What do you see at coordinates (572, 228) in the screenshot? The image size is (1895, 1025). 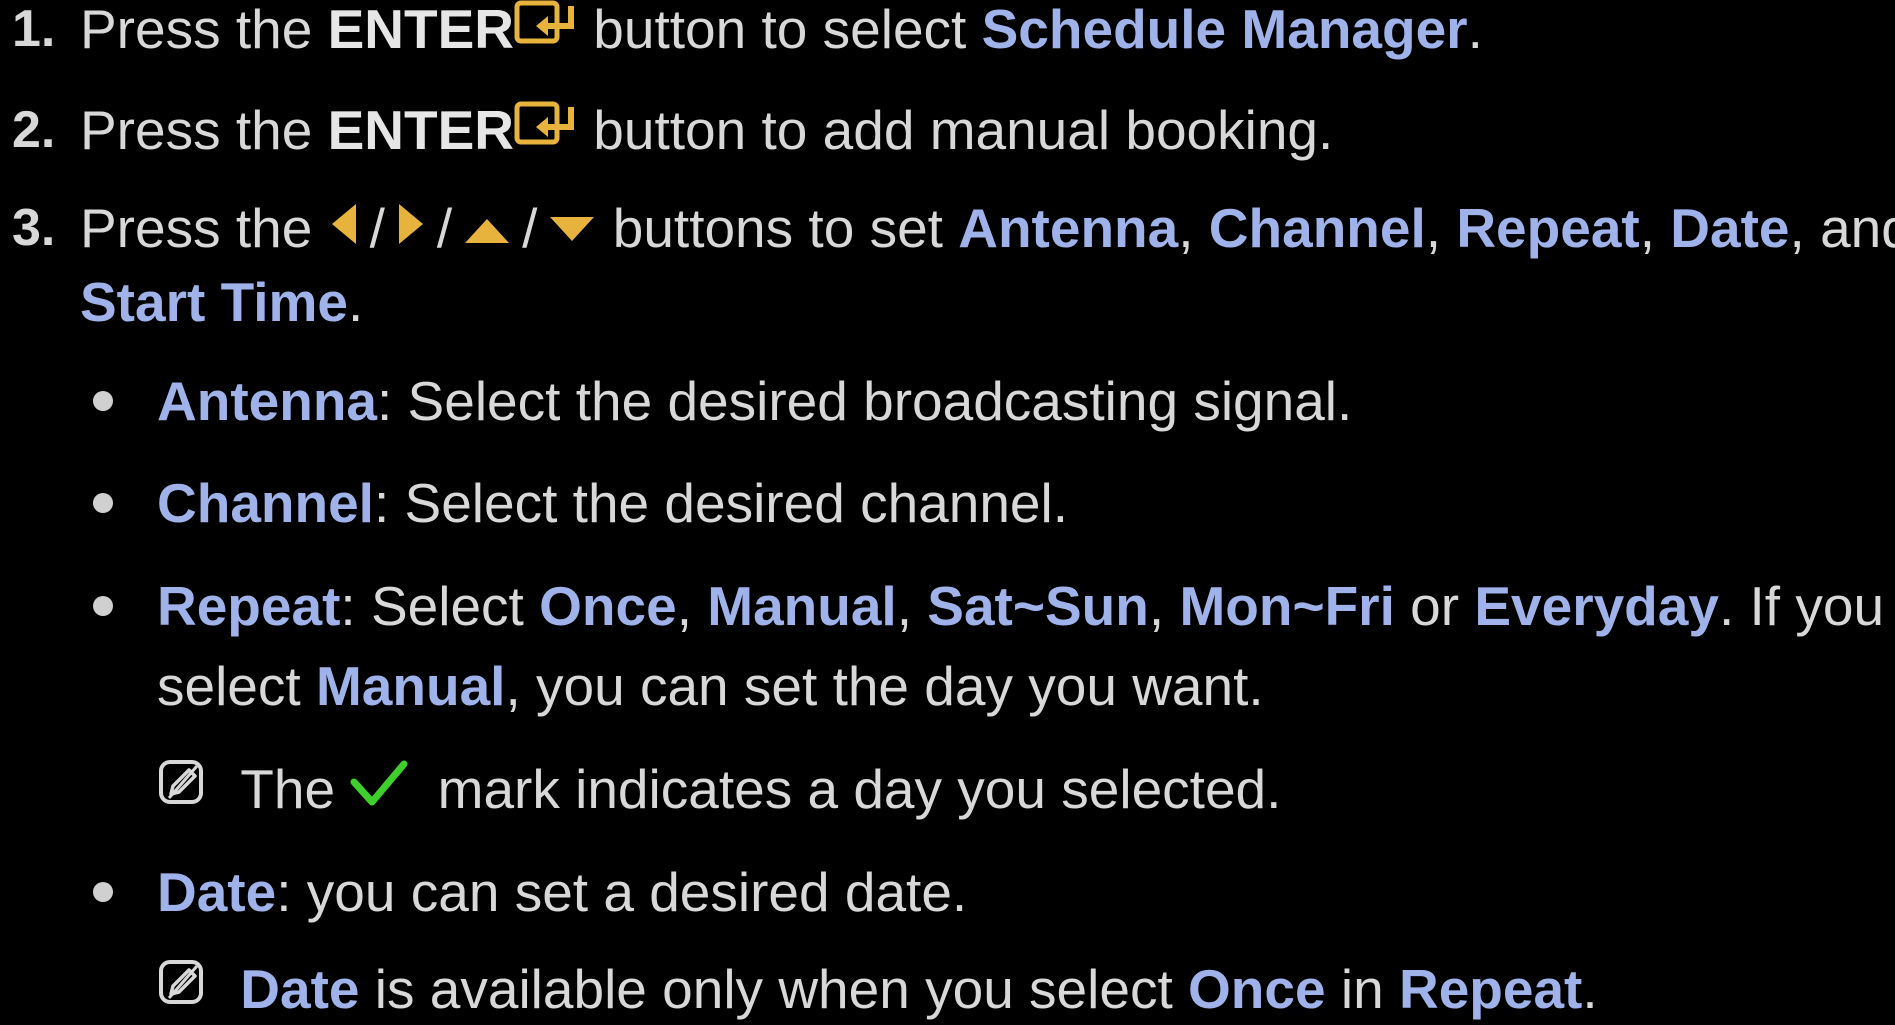 I see `down-arrow-icon` at bounding box center [572, 228].